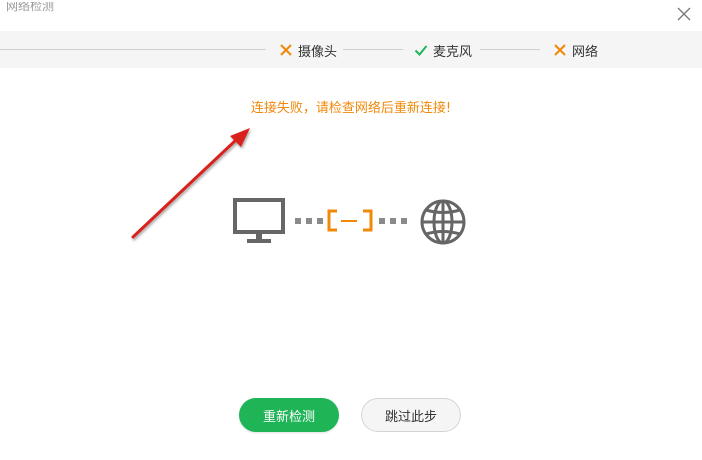 This screenshot has width=702, height=460. What do you see at coordinates (411, 415) in the screenshot?
I see `skip-button: 跳过此步` at bounding box center [411, 415].